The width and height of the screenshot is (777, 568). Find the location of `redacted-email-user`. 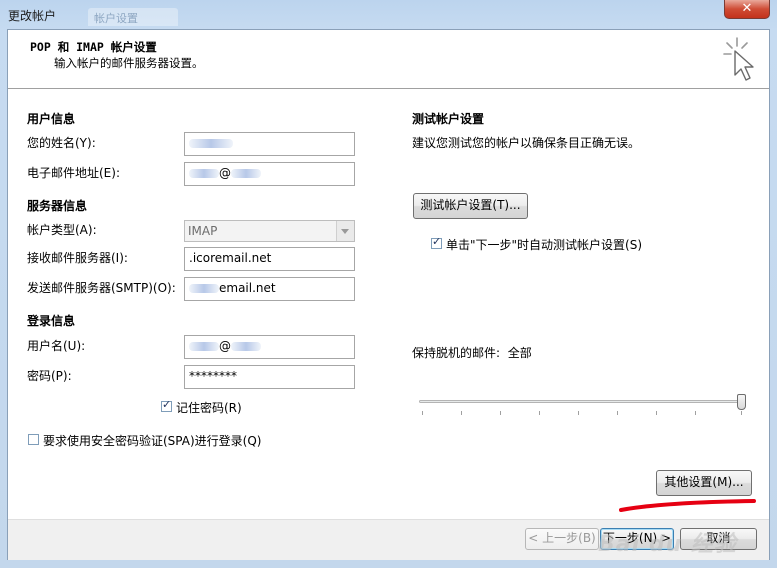

redacted-email-user is located at coordinates (204, 173).